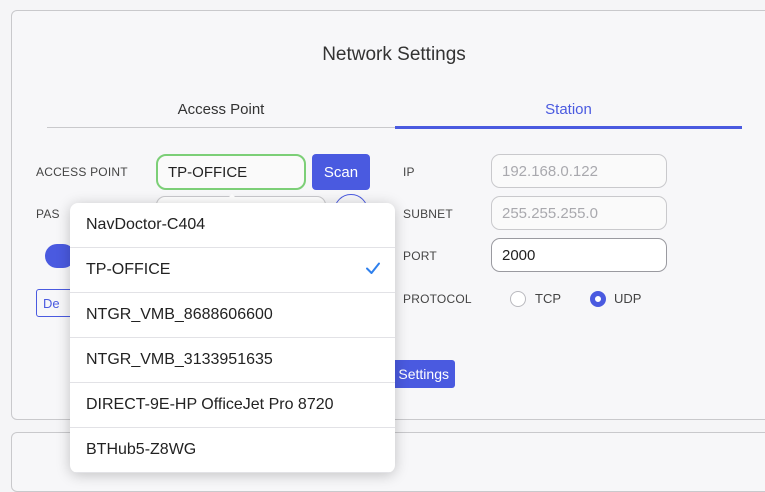 The image size is (765, 492). Describe the element at coordinates (598, 299) in the screenshot. I see `protocol-udp-radio` at that location.